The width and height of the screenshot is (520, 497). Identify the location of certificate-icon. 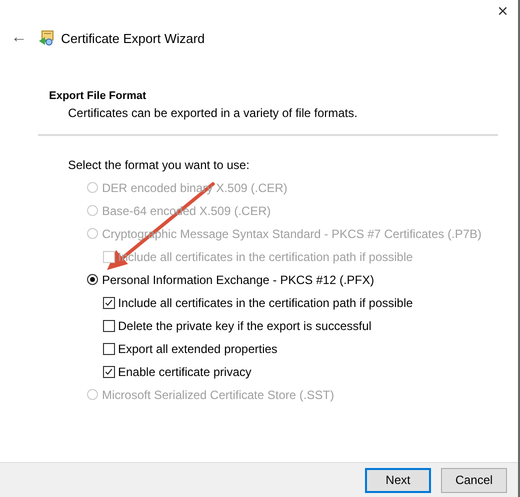
(46, 38).